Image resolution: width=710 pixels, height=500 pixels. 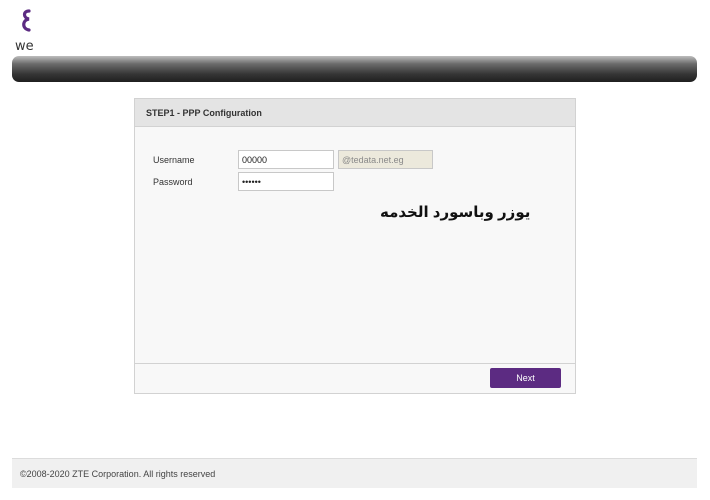 What do you see at coordinates (355, 113) in the screenshot?
I see `panel-title: STEP1 - PPP Configuration` at bounding box center [355, 113].